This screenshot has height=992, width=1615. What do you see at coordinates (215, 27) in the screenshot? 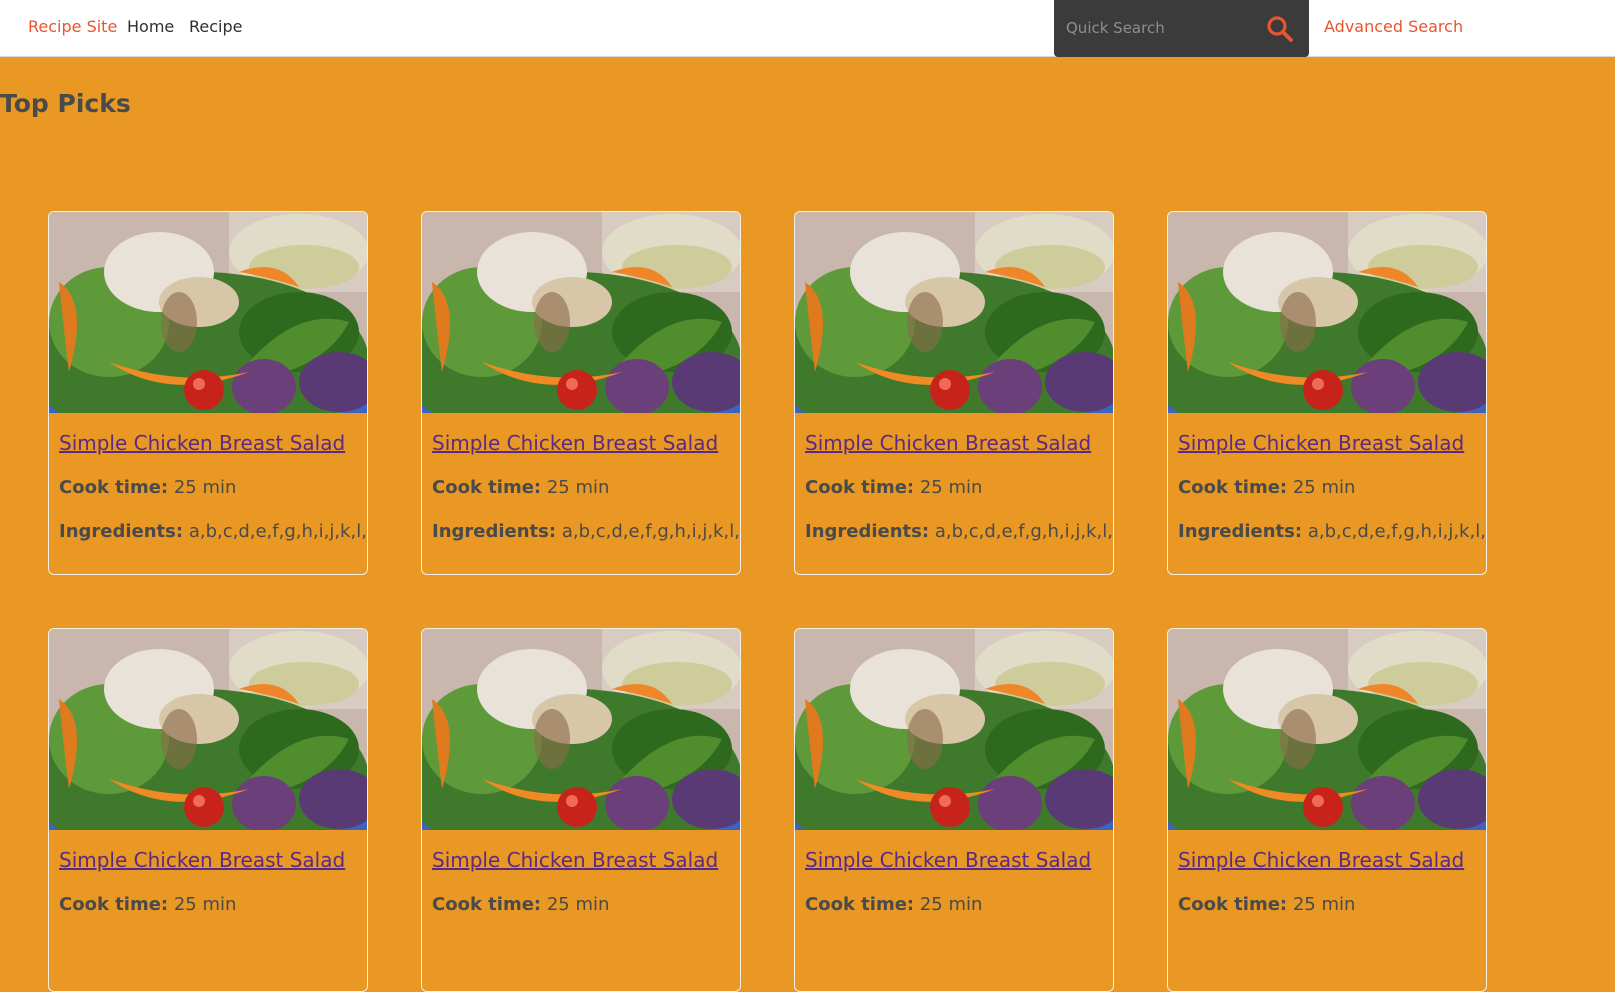
I see `nav-recipe-link: Recipe` at bounding box center [215, 27].